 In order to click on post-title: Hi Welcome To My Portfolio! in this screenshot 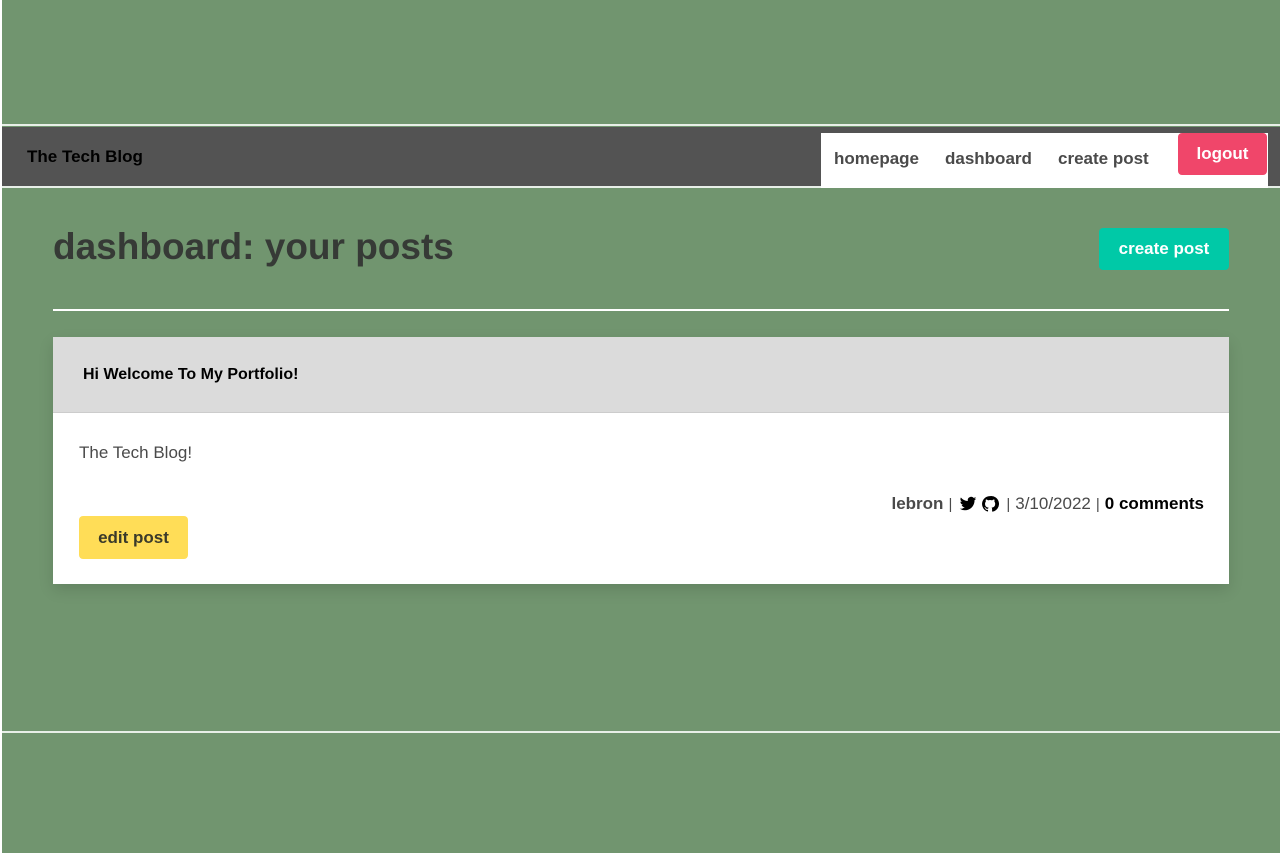, I will do `click(190, 375)`.